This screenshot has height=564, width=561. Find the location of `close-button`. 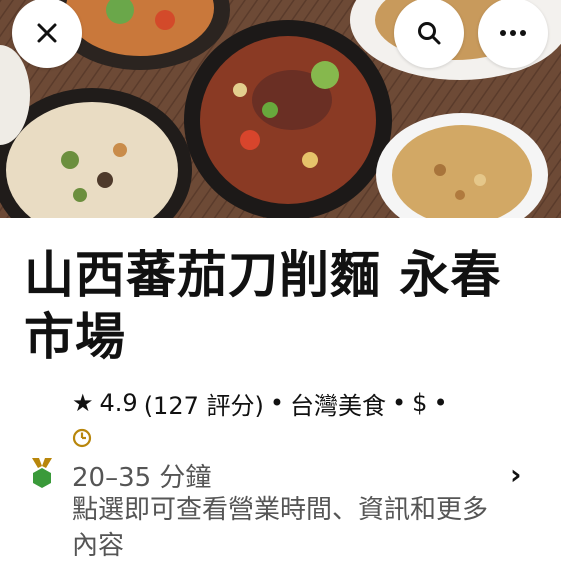

close-button is located at coordinates (47, 34).